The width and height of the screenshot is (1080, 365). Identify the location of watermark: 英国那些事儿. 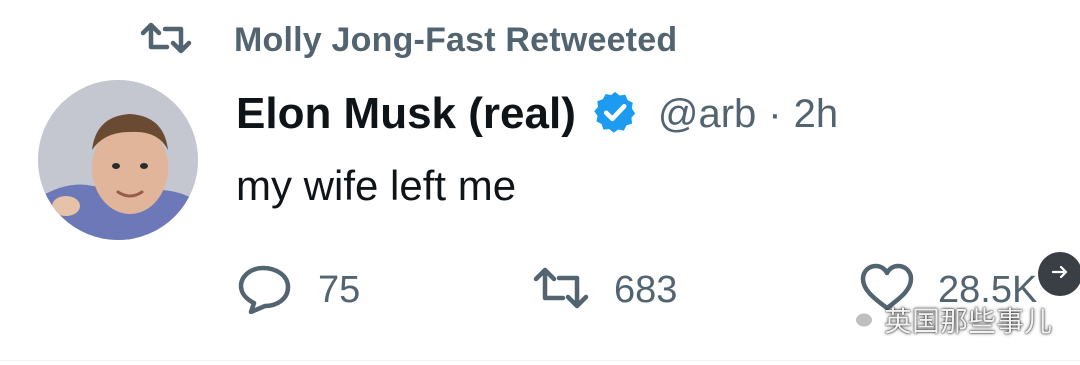
(947, 320).